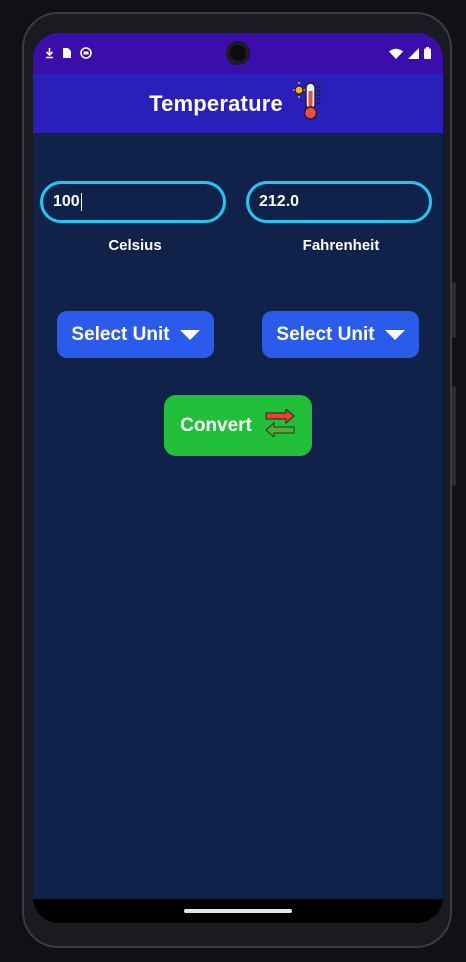 Image resolution: width=466 pixels, height=962 pixels. What do you see at coordinates (427, 55) in the screenshot?
I see `battery-icon` at bounding box center [427, 55].